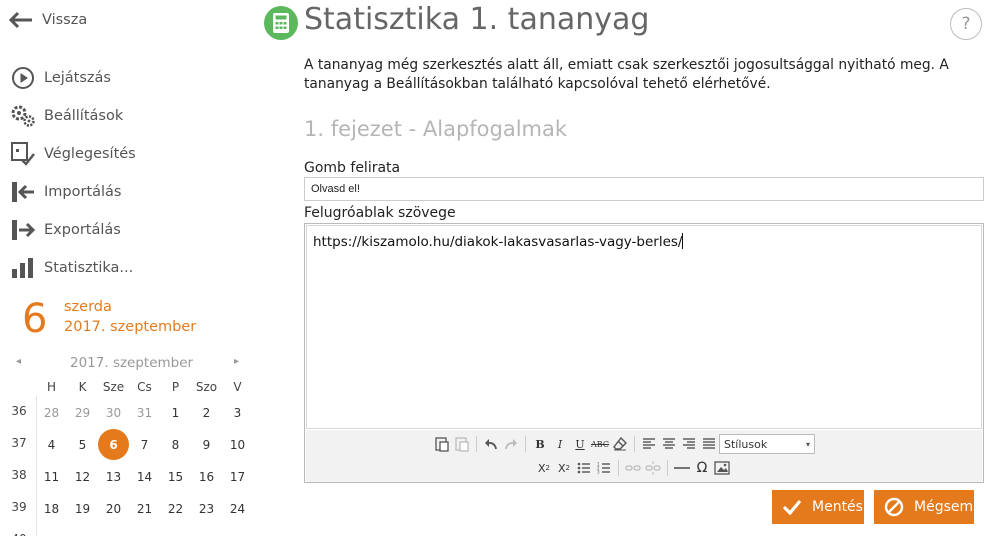  What do you see at coordinates (818, 507) in the screenshot?
I see `save-button: Mentés` at bounding box center [818, 507].